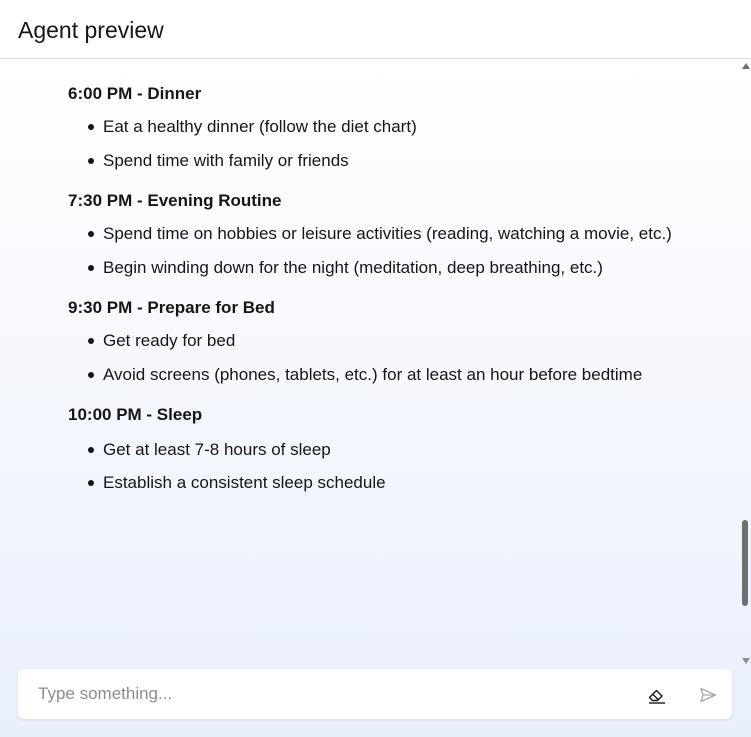  What do you see at coordinates (135, 93) in the screenshot?
I see `section-heading: 6:00 PM - Dinner` at bounding box center [135, 93].